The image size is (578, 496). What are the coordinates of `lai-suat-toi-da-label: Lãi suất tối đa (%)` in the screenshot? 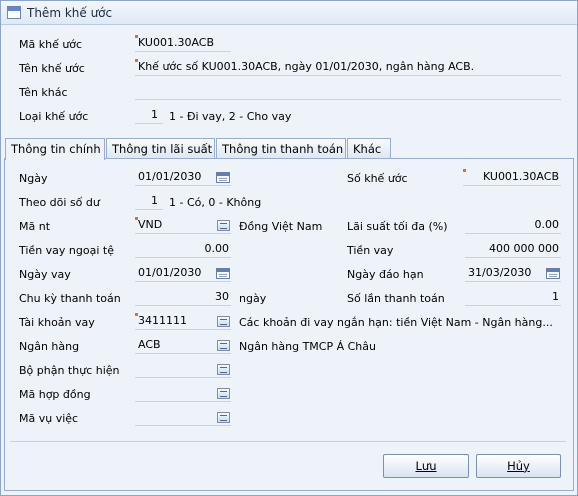 It's located at (397, 226).